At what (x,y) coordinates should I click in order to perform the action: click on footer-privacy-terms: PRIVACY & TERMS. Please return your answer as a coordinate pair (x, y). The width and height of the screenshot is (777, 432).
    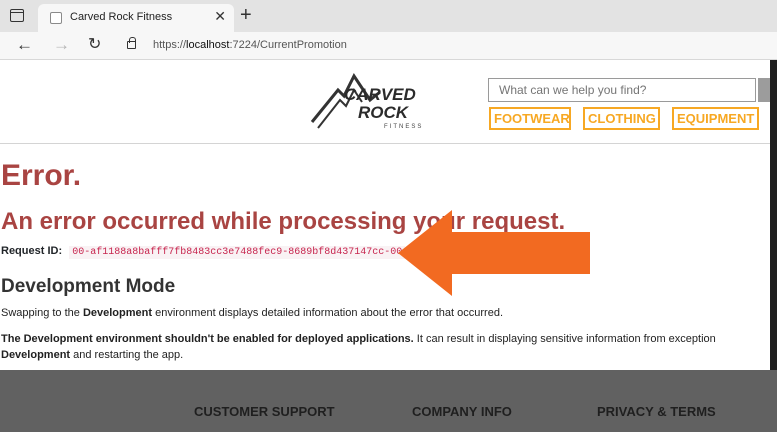
    Looking at the image, I should click on (656, 411).